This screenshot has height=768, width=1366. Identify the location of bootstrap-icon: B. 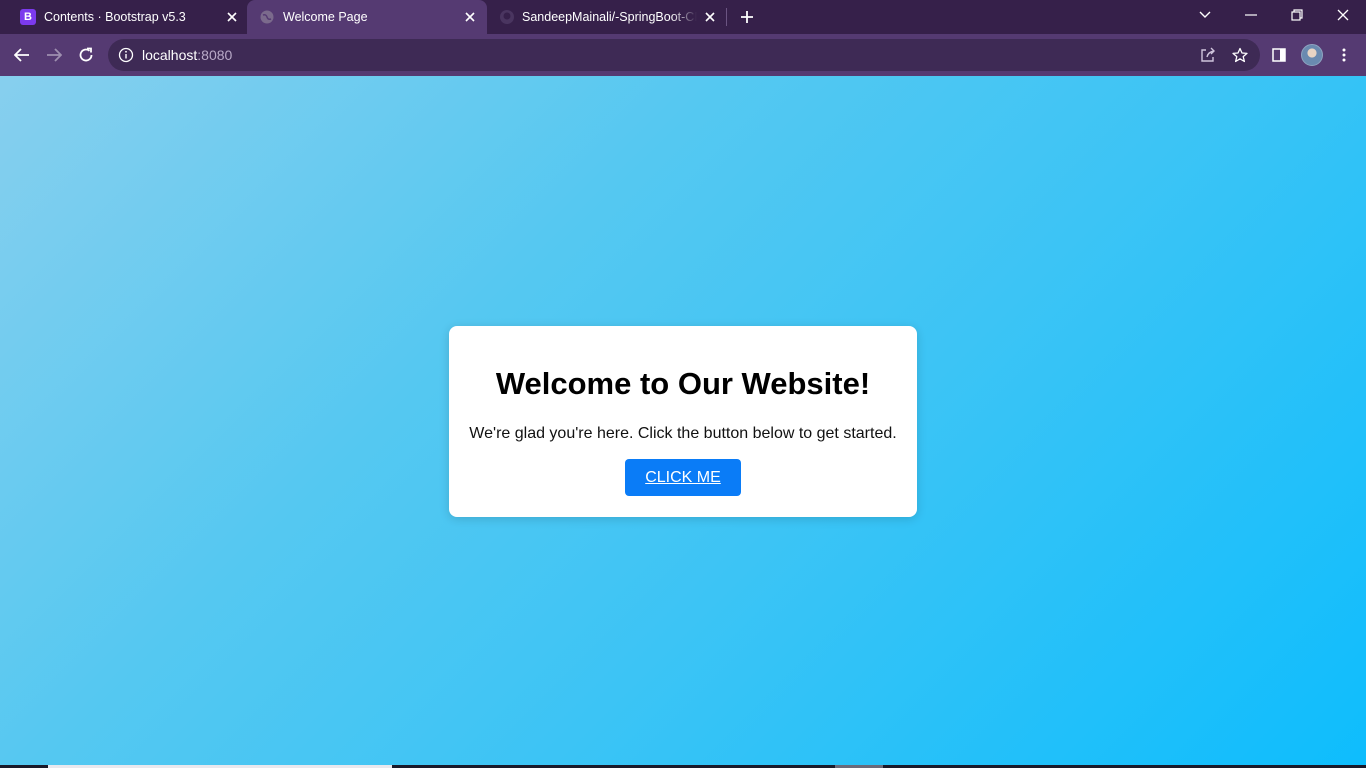
(28, 17).